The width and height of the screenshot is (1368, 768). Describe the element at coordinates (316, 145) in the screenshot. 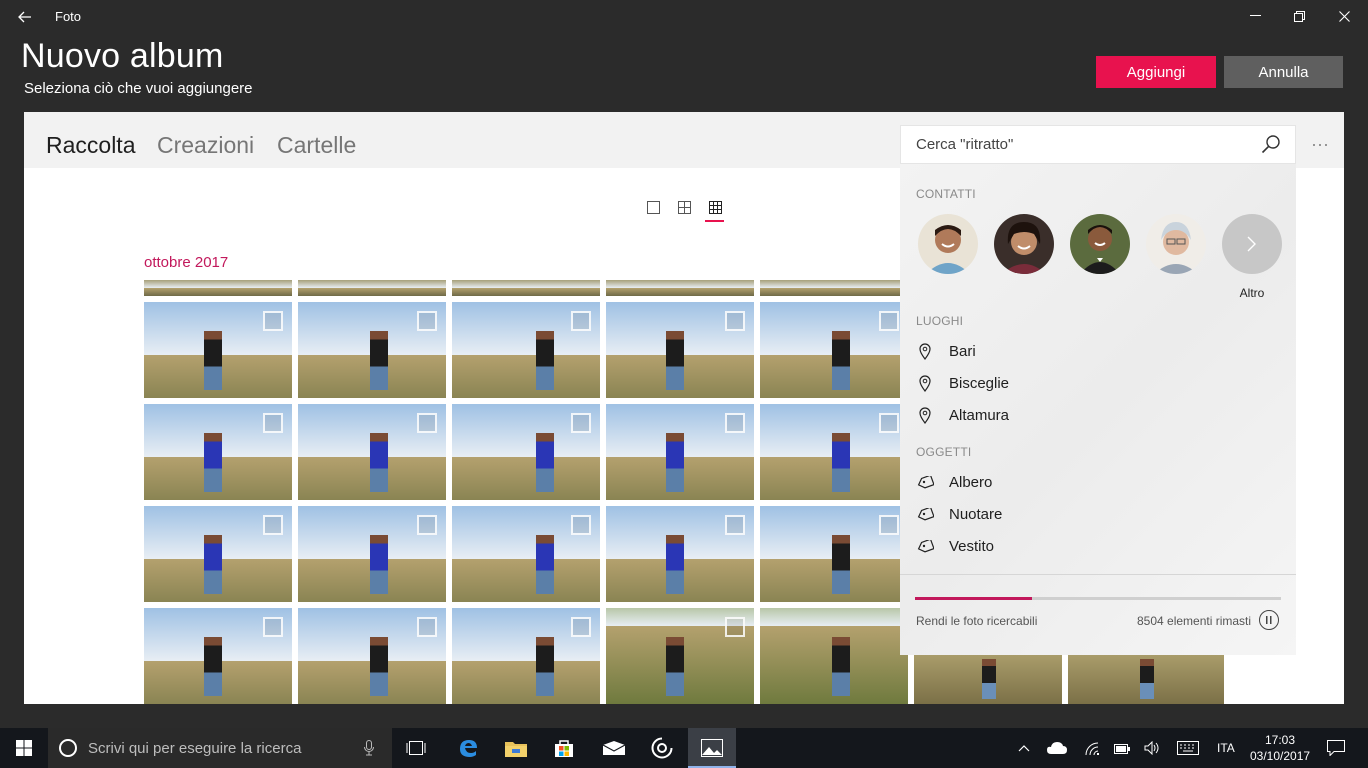

I see `tab-cartelle: Cartelle` at that location.